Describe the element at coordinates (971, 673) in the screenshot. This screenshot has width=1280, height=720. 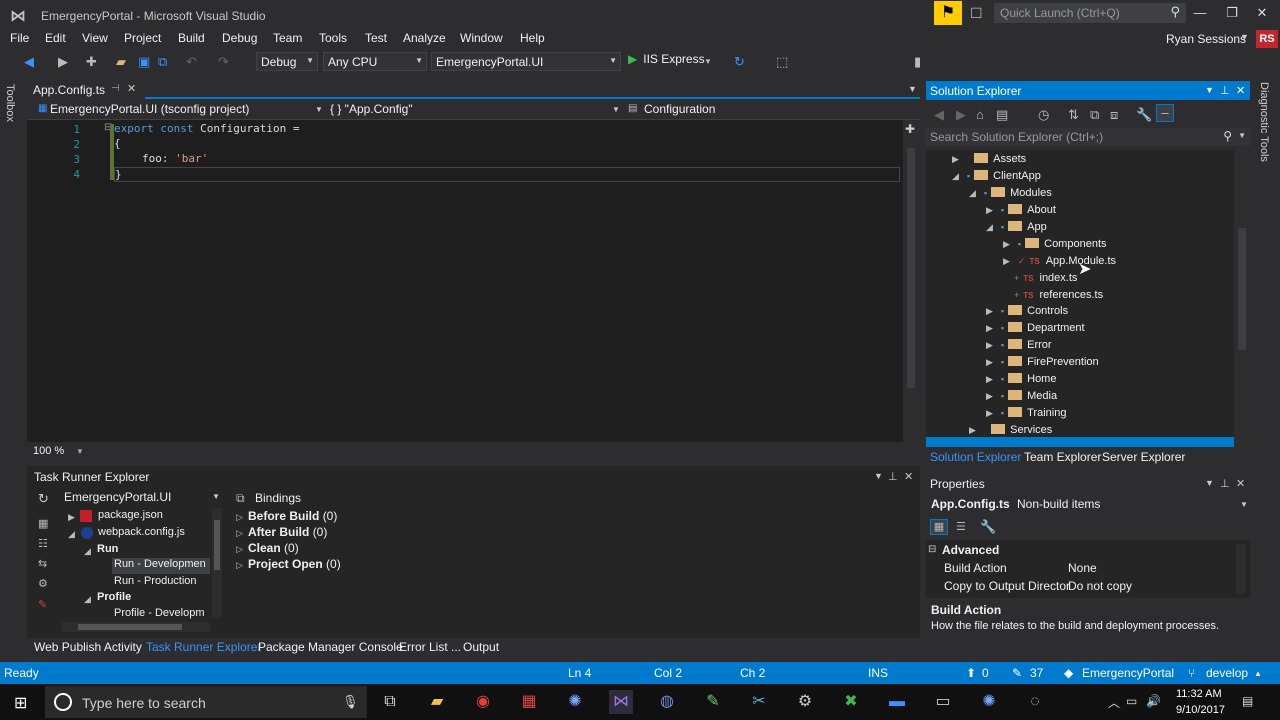
I see `publish-up-arrow-icon: ⬆` at that location.